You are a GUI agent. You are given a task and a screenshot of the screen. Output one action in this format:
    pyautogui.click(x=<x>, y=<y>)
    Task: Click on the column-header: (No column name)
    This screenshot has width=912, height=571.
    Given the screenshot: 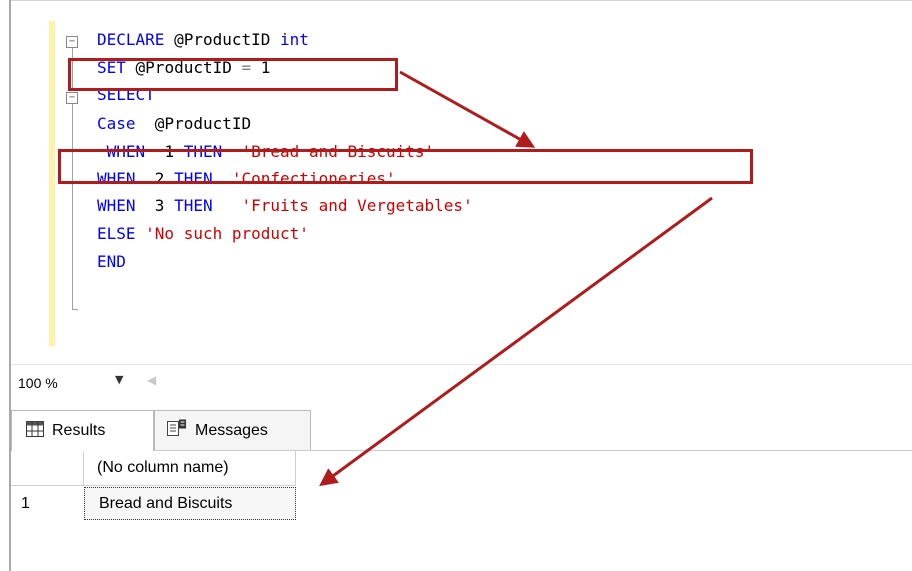 What is the action you would take?
    pyautogui.click(x=190, y=468)
    